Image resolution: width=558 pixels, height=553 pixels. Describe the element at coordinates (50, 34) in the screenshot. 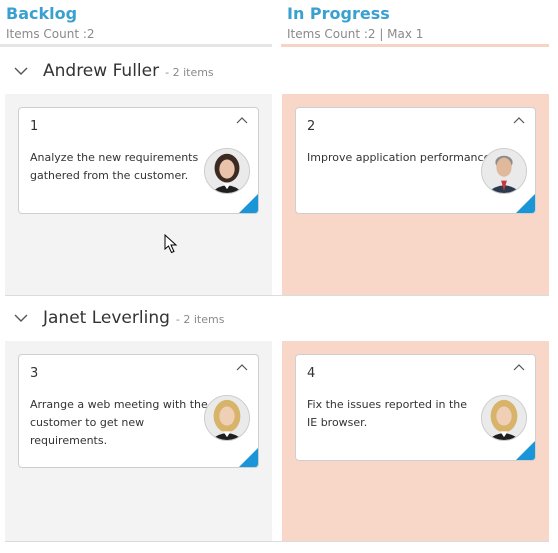

I see `column-count: Items Count :2` at that location.